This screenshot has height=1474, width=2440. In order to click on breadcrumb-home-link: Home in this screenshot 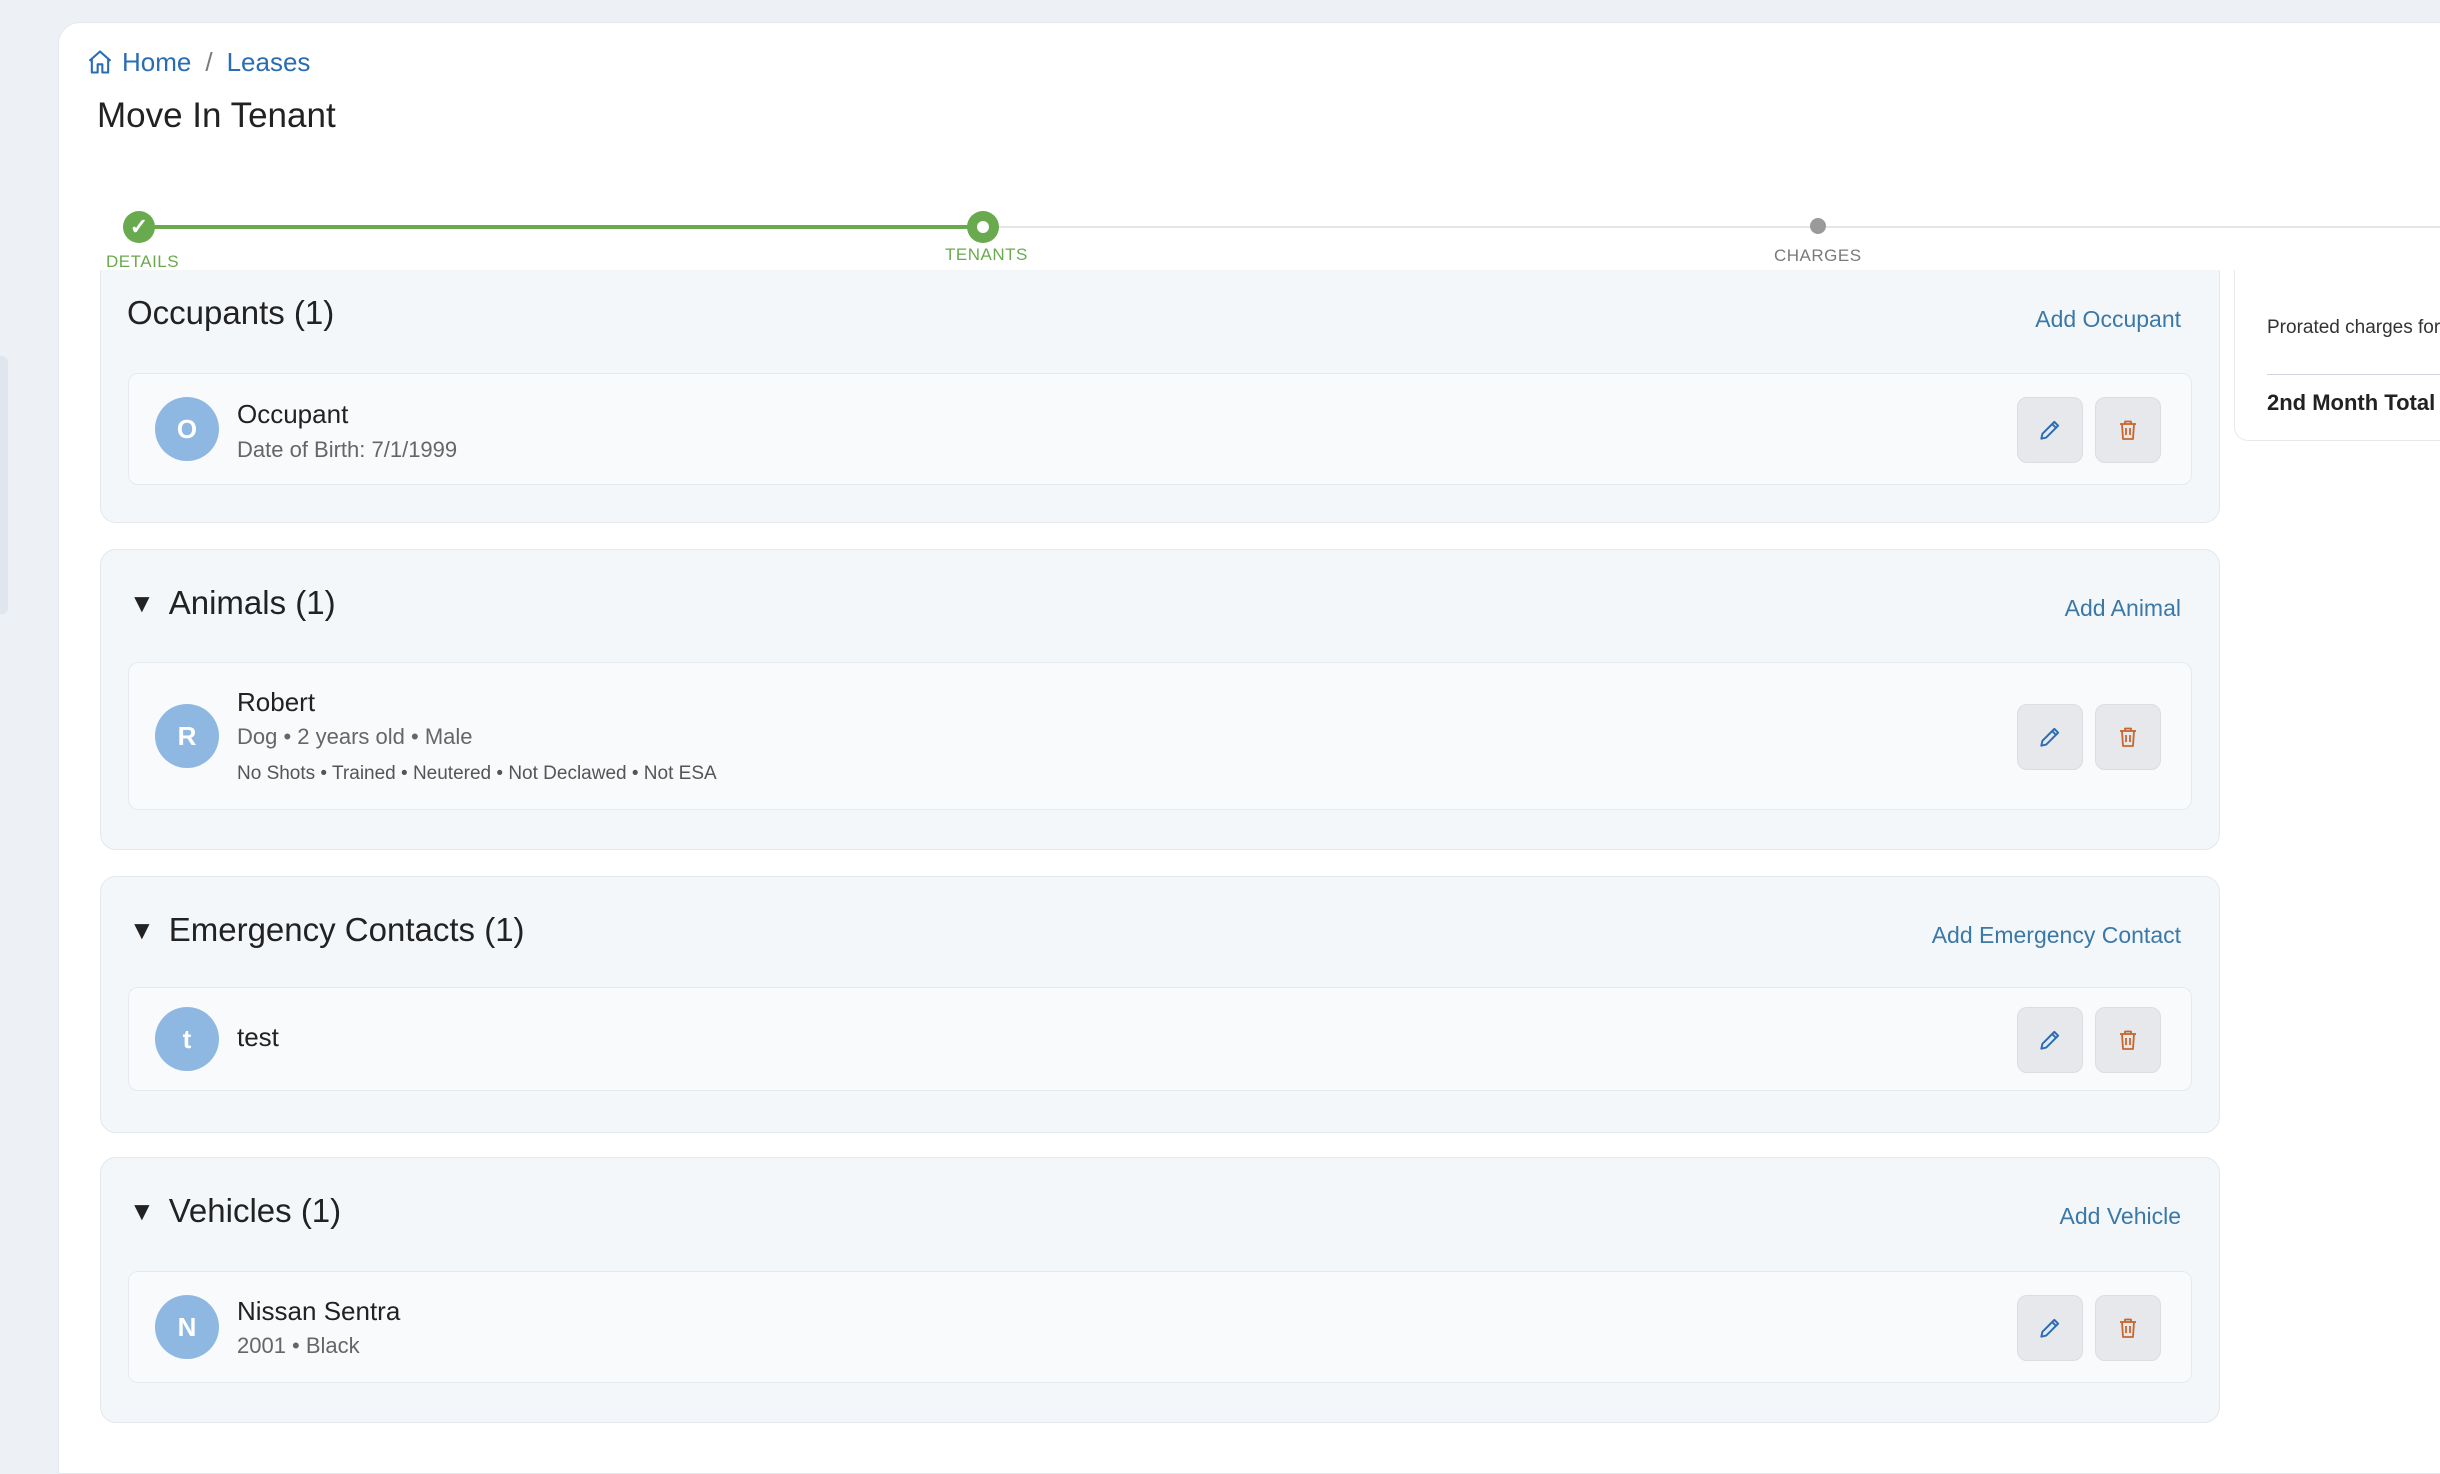, I will do `click(156, 62)`.